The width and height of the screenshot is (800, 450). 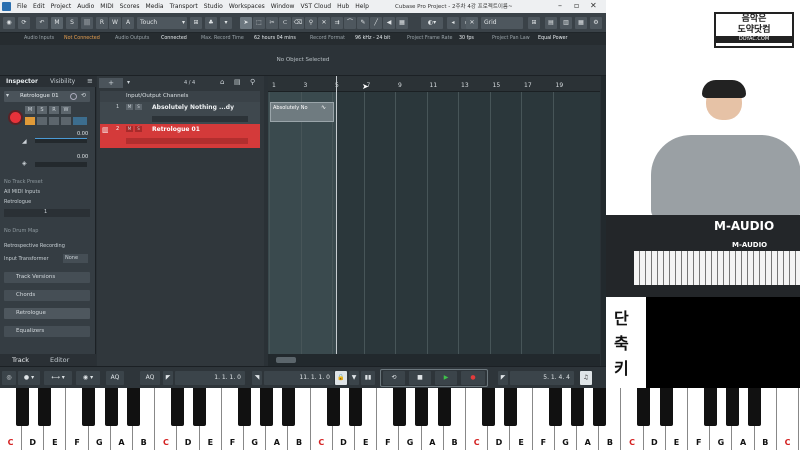 I want to click on monitor-button, so click(x=30, y=121).